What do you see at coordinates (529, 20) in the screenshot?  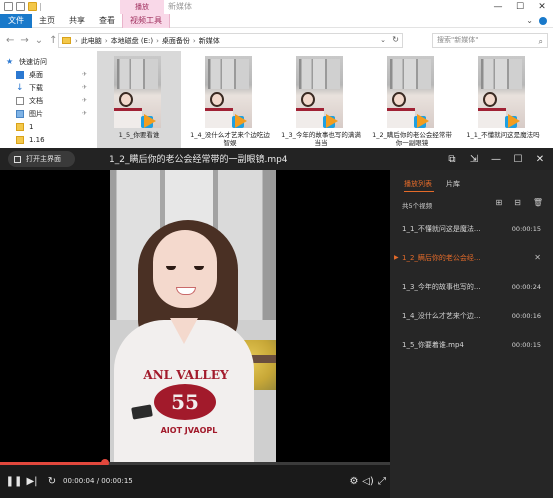 I see `expand-ribbon-icon: ⌄` at bounding box center [529, 20].